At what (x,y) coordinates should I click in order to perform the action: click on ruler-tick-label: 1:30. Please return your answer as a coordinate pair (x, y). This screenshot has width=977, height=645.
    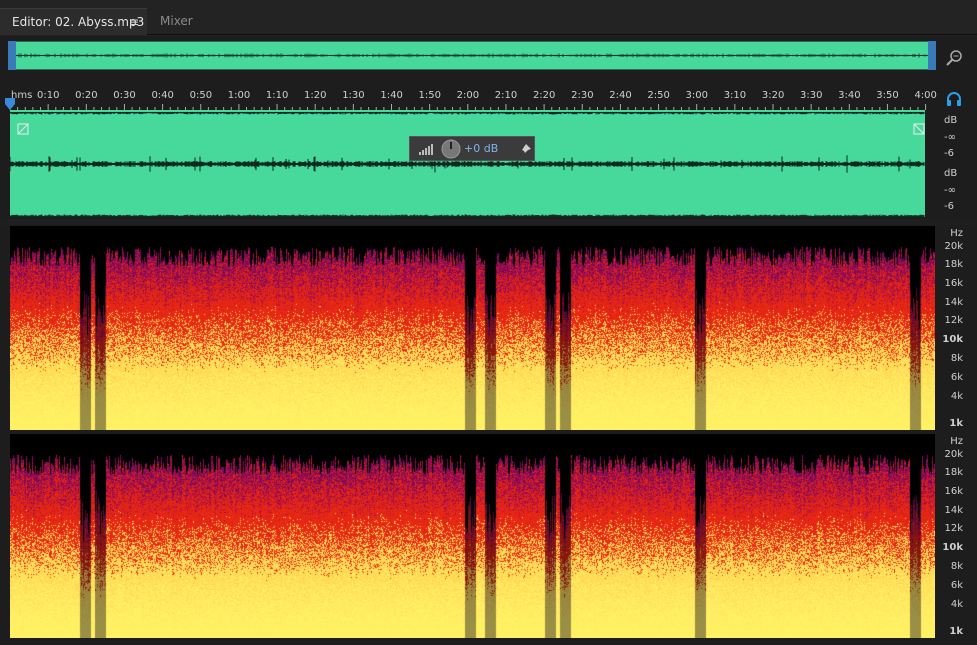
    Looking at the image, I should click on (353, 95).